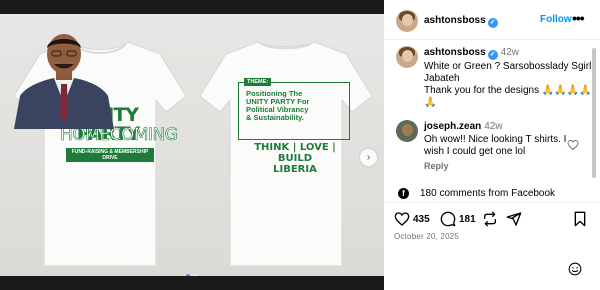  Describe the element at coordinates (191, 275) in the screenshot. I see `carousel-dots` at that location.